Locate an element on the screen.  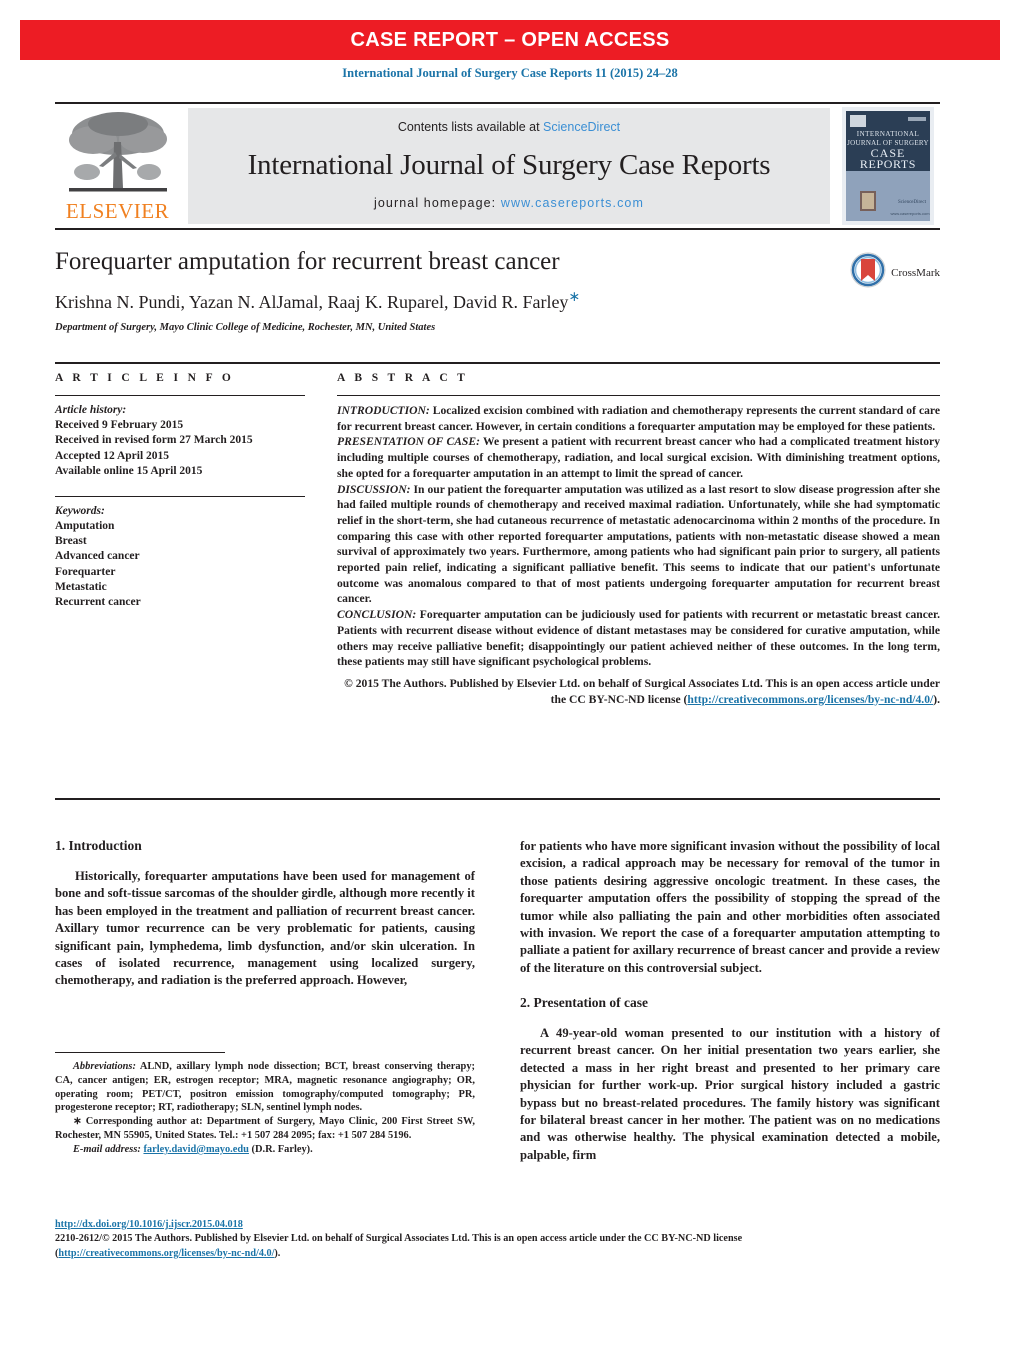
email-label: E-mail address: is located at coordinates (107, 1149).